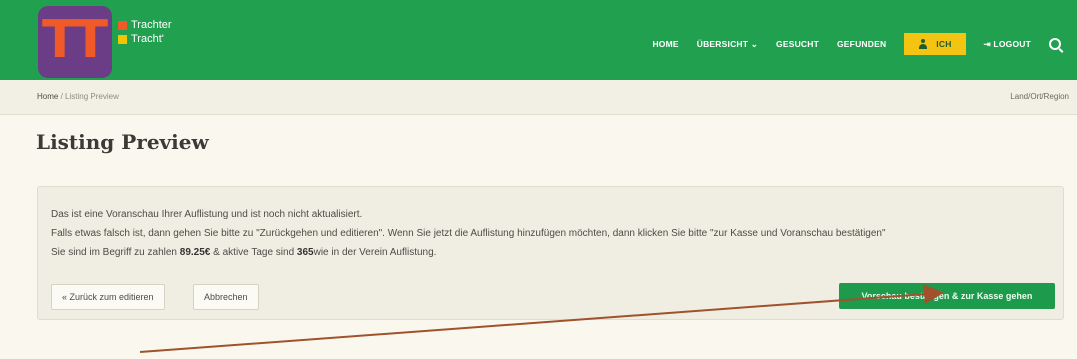 The image size is (1077, 359). What do you see at coordinates (797, 44) in the screenshot?
I see `nav-gesucht: GESUCHT` at bounding box center [797, 44].